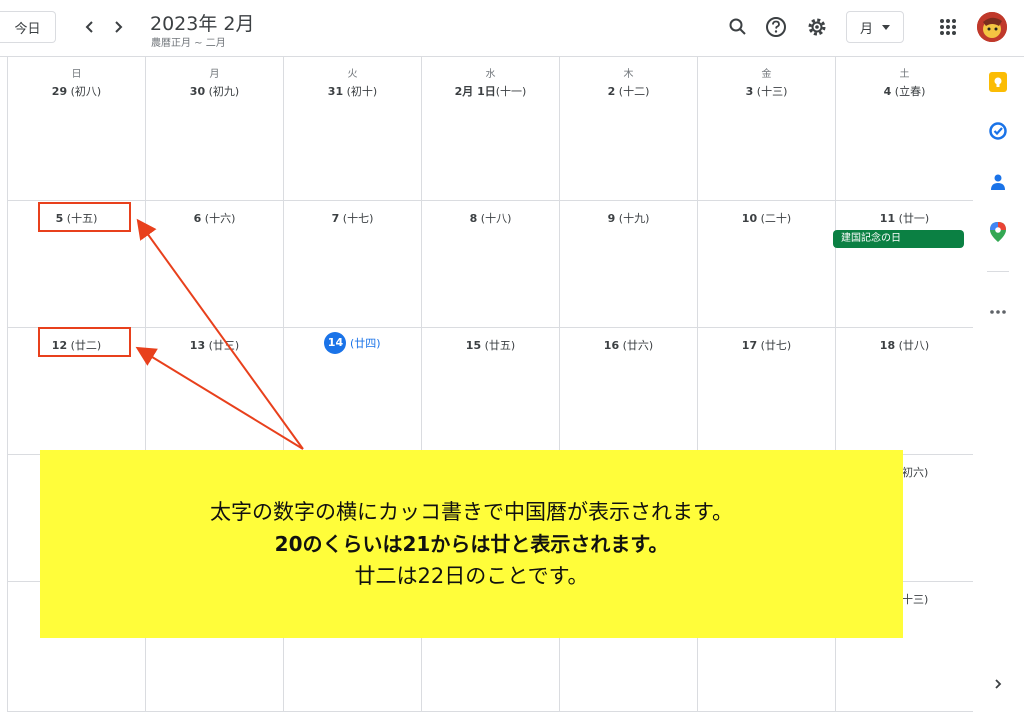  I want to click on date-number: 17, so click(749, 345).